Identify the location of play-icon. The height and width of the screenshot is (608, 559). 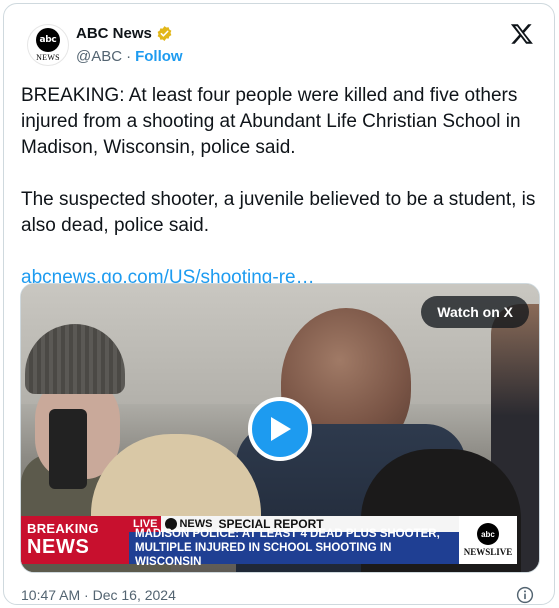
(281, 429).